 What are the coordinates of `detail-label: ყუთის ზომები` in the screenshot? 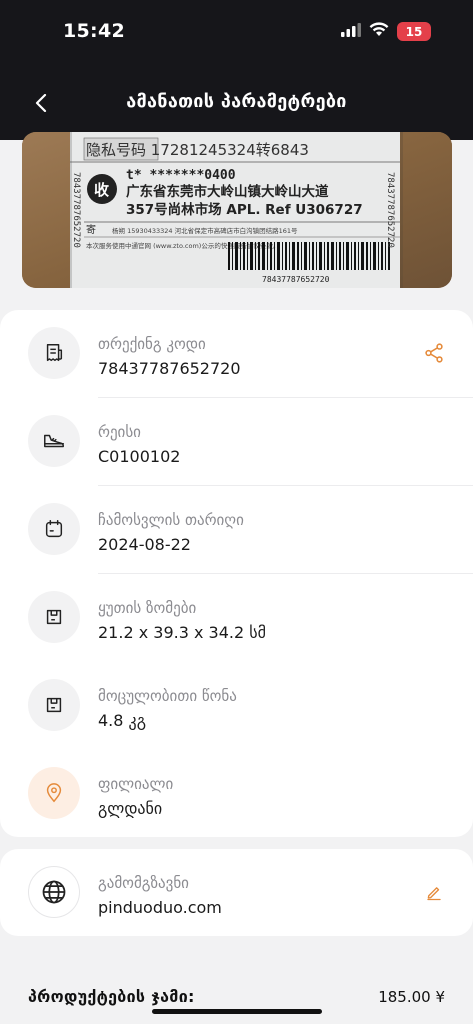 It's located at (147, 608).